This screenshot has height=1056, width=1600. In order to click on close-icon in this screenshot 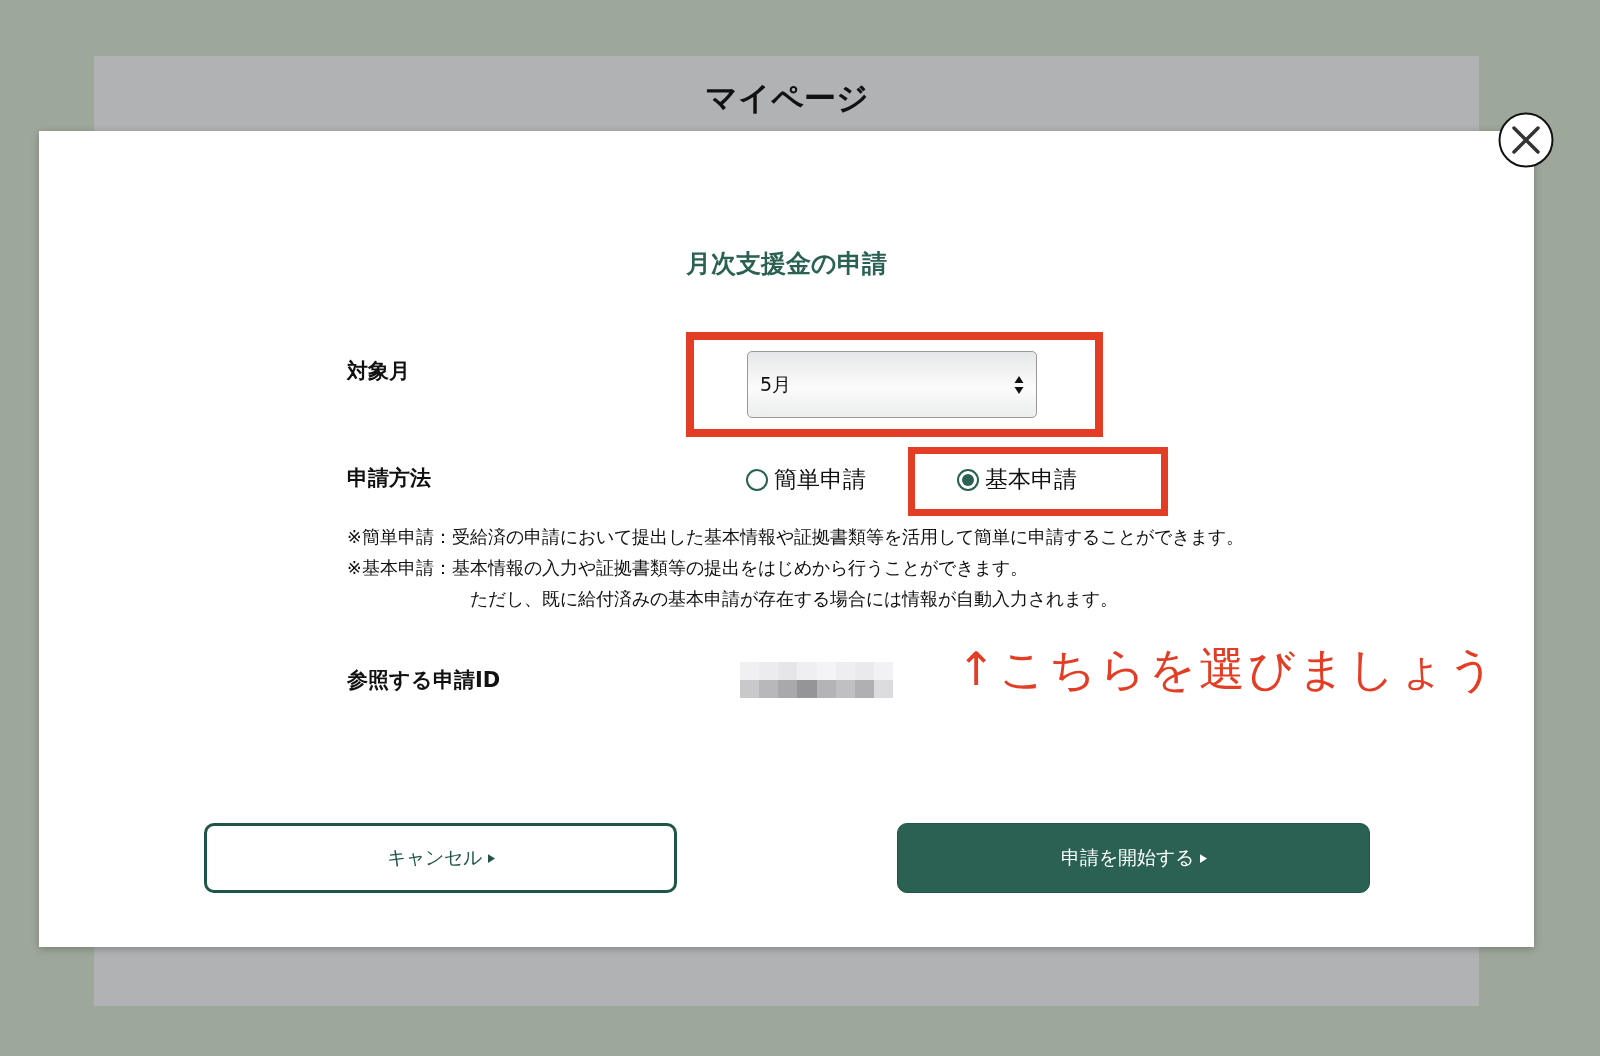, I will do `click(1526, 140)`.